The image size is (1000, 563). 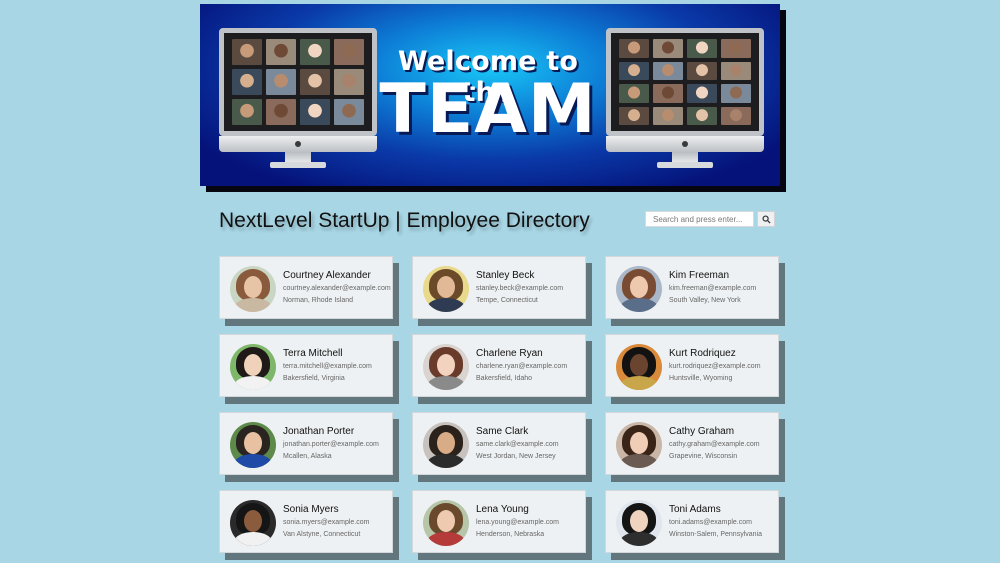 I want to click on monitor-left-image, so click(x=298, y=98).